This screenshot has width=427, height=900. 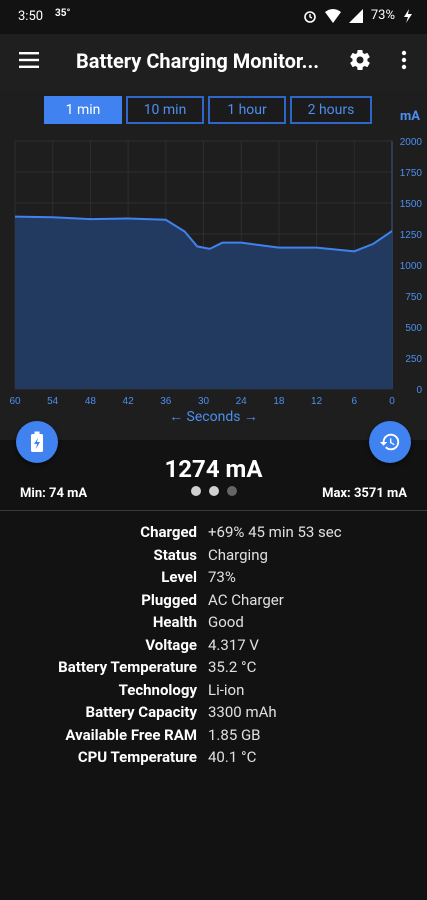 What do you see at coordinates (127, 667) in the screenshot?
I see `info-label: Battery Temperature` at bounding box center [127, 667].